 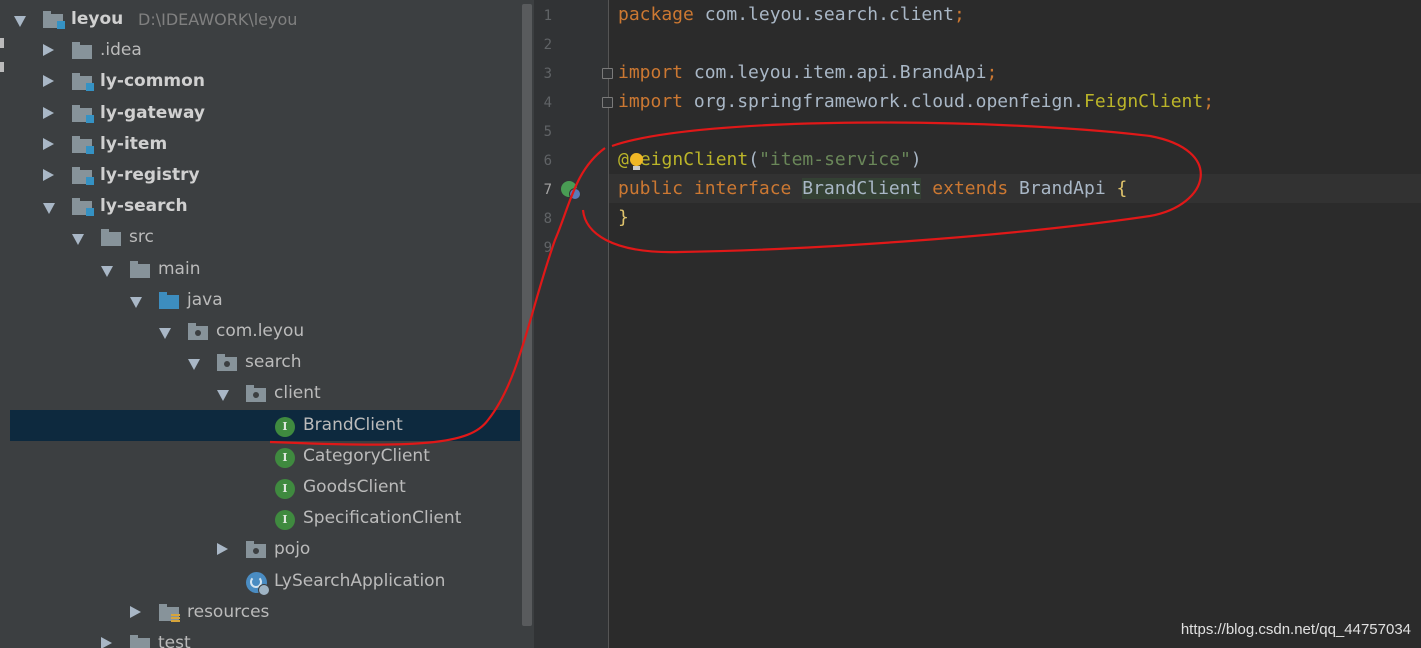 I want to click on line-number: 3, so click(x=547, y=74).